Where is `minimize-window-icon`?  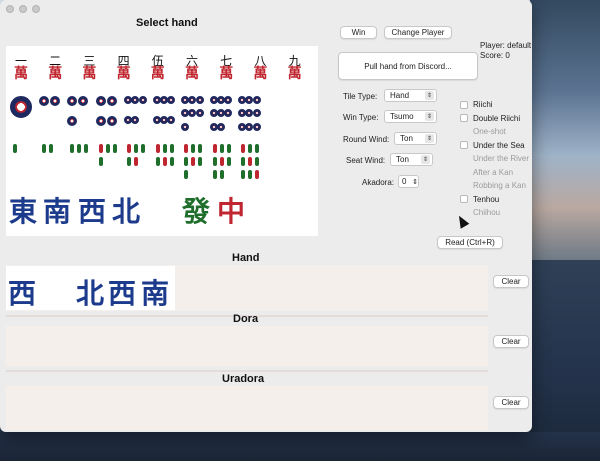 minimize-window-icon is located at coordinates (23, 9).